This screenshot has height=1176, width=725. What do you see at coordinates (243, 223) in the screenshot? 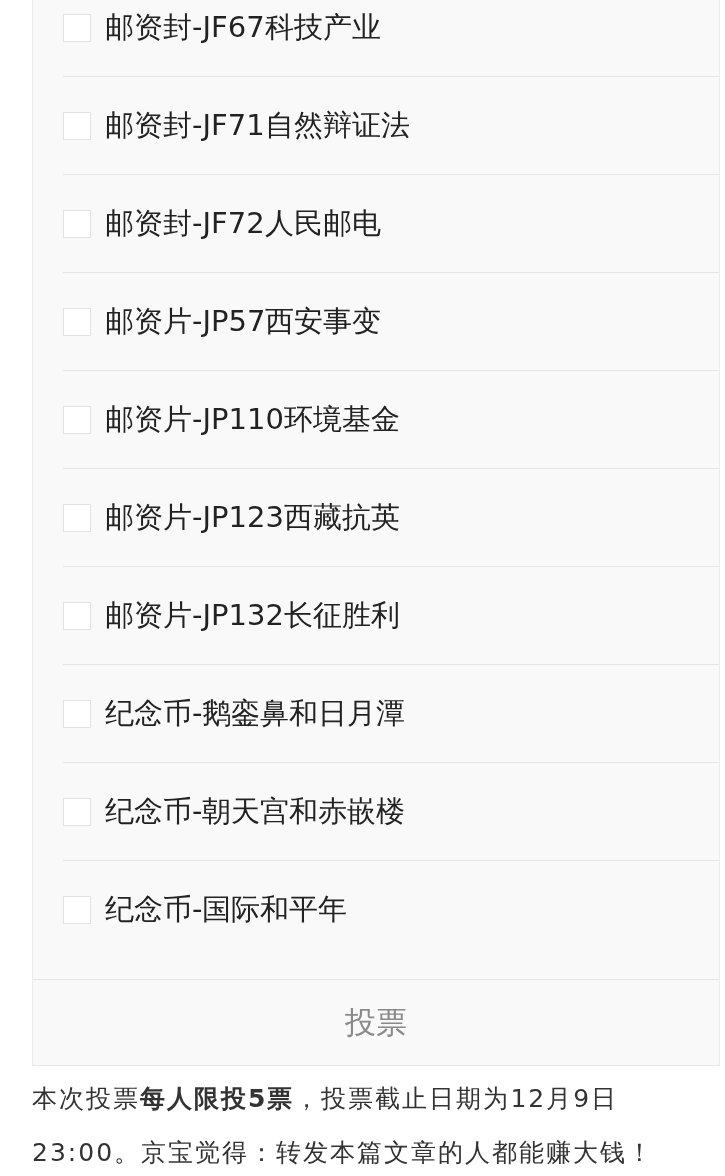
I see `option-label: 邮资封-JF72人民邮电` at bounding box center [243, 223].